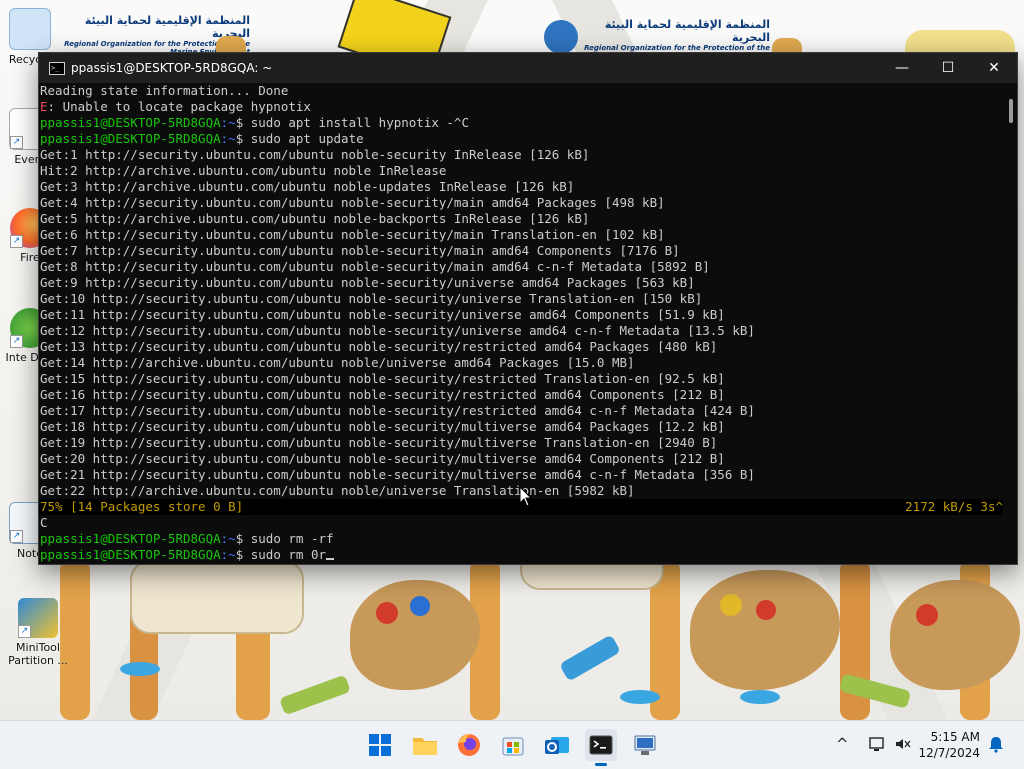  Describe the element at coordinates (948, 68) in the screenshot. I see `maximize-button: ☐` at that location.